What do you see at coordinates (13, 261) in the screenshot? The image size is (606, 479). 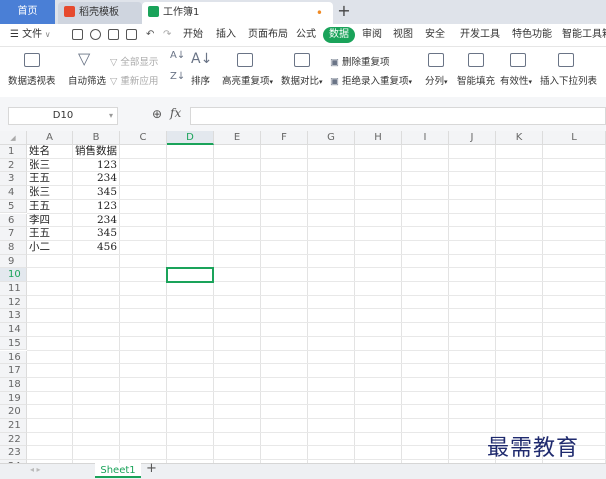 I see `row-header-9: 9` at bounding box center [13, 261].